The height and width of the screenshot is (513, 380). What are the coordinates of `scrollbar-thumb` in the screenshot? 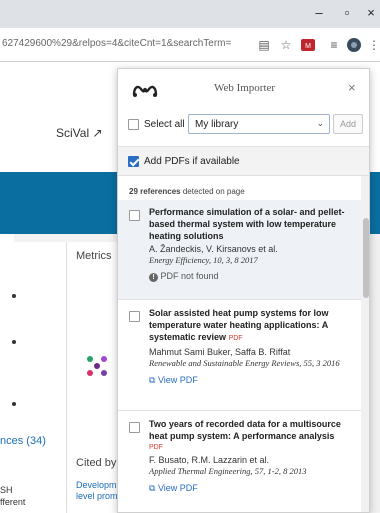 It's located at (366, 258).